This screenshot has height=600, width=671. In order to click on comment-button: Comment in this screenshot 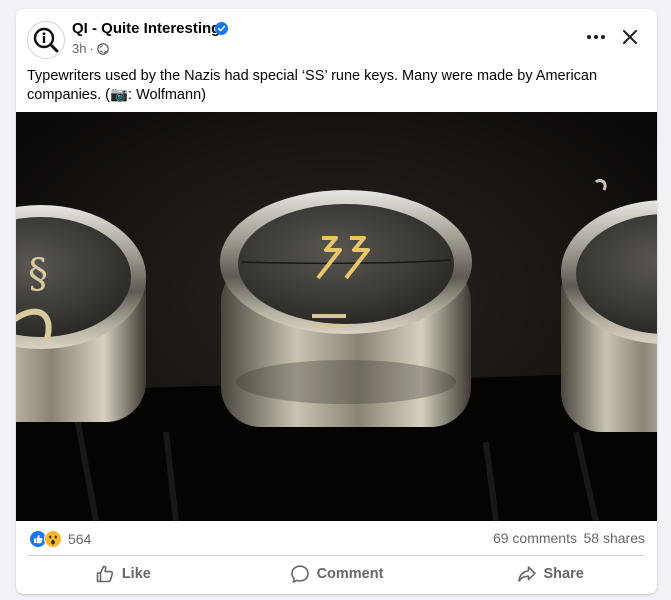, I will do `click(337, 574)`.